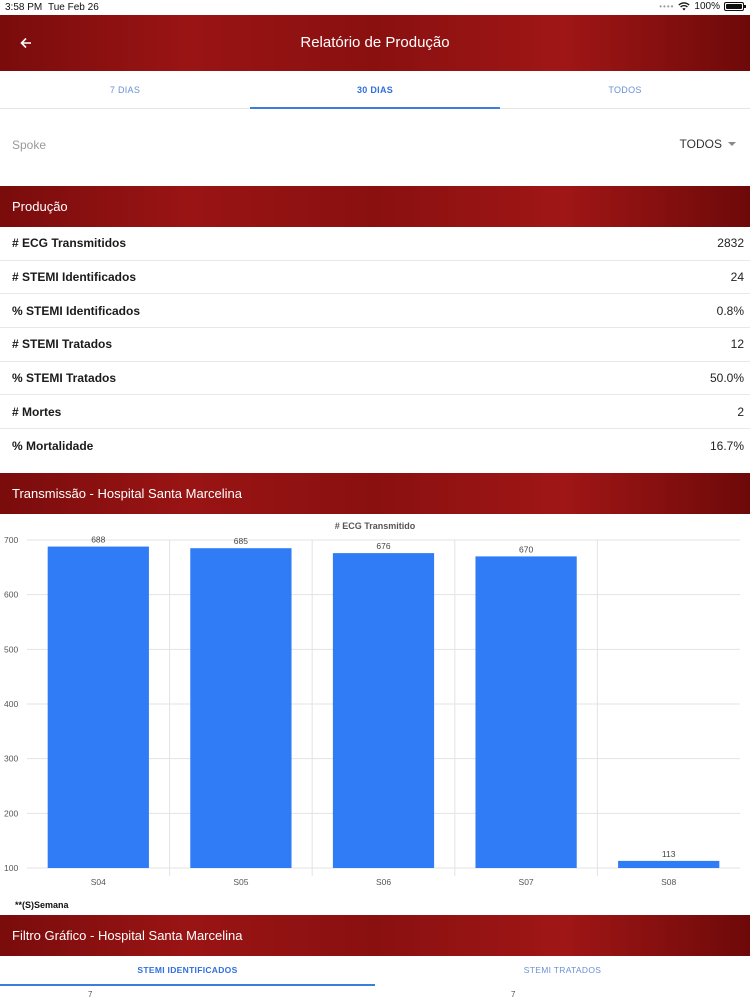 This screenshot has width=750, height=1000. Describe the element at coordinates (37, 411) in the screenshot. I see `stat-label: # Mortes` at that location.